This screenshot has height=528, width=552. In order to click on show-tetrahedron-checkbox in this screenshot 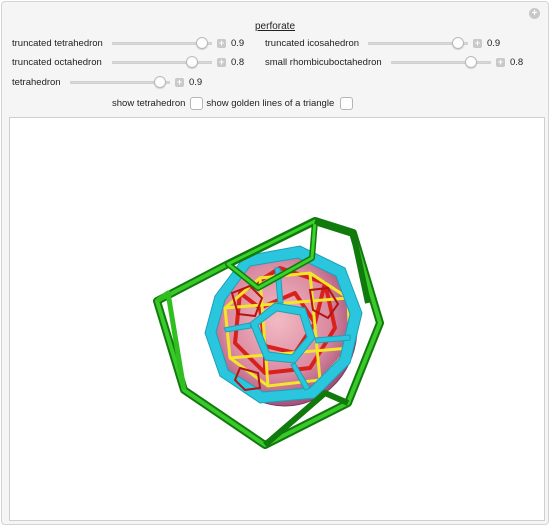, I will do `click(197, 103)`.